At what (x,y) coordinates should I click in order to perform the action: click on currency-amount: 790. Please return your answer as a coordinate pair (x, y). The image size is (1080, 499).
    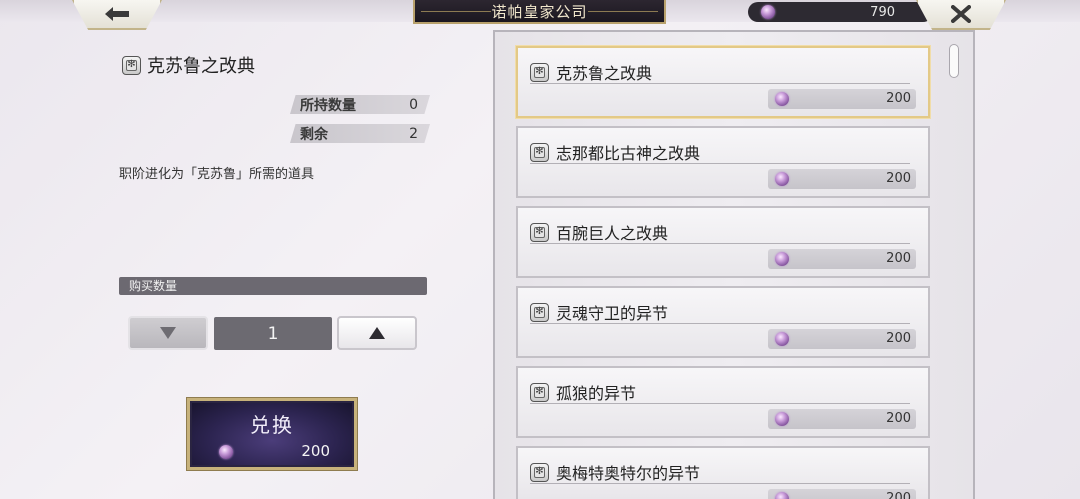
    Looking at the image, I should click on (882, 12).